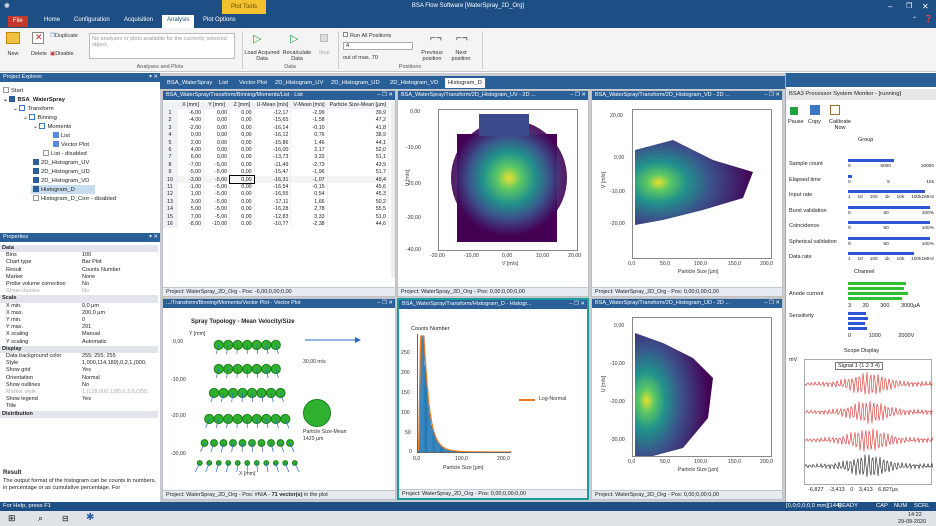 The height and width of the screenshot is (526, 936). Describe the element at coordinates (309, 128) in the screenshot. I see `table-cell: -0,10` at that location.